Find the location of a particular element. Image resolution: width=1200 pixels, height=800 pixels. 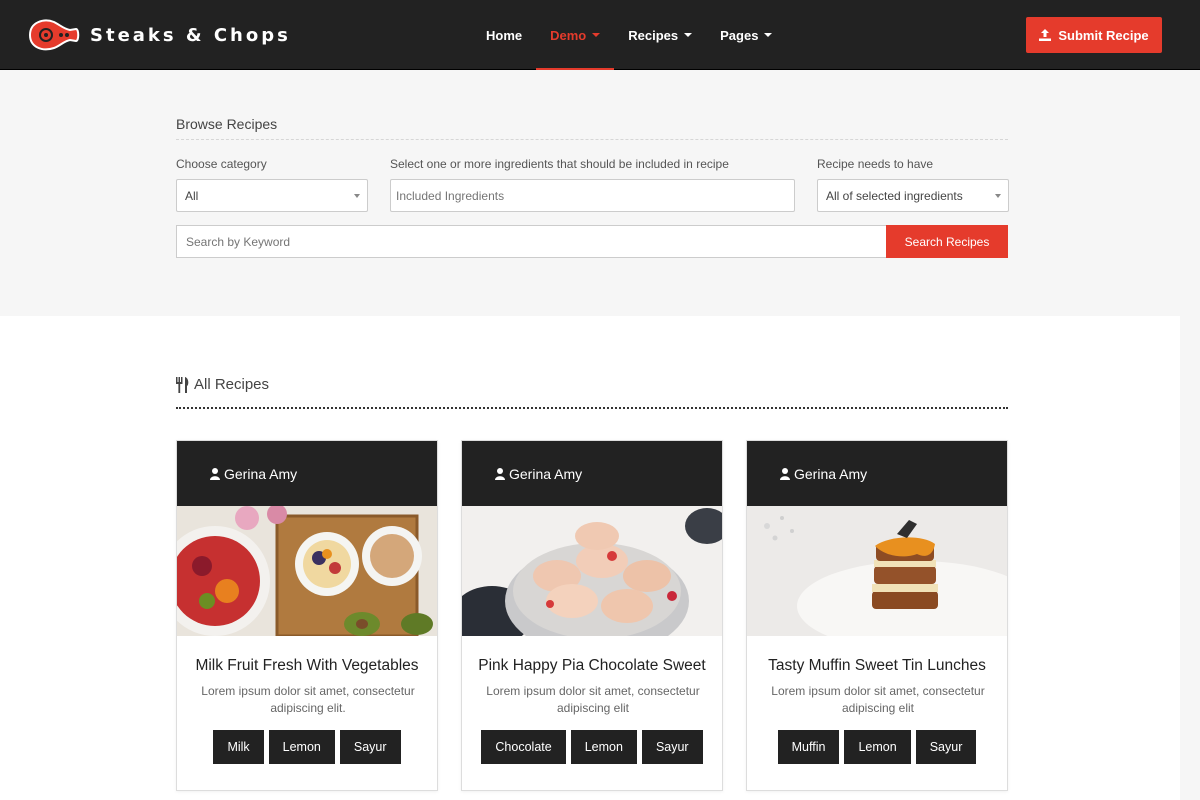

needs-label: Recipe needs to have is located at coordinates (875, 164).